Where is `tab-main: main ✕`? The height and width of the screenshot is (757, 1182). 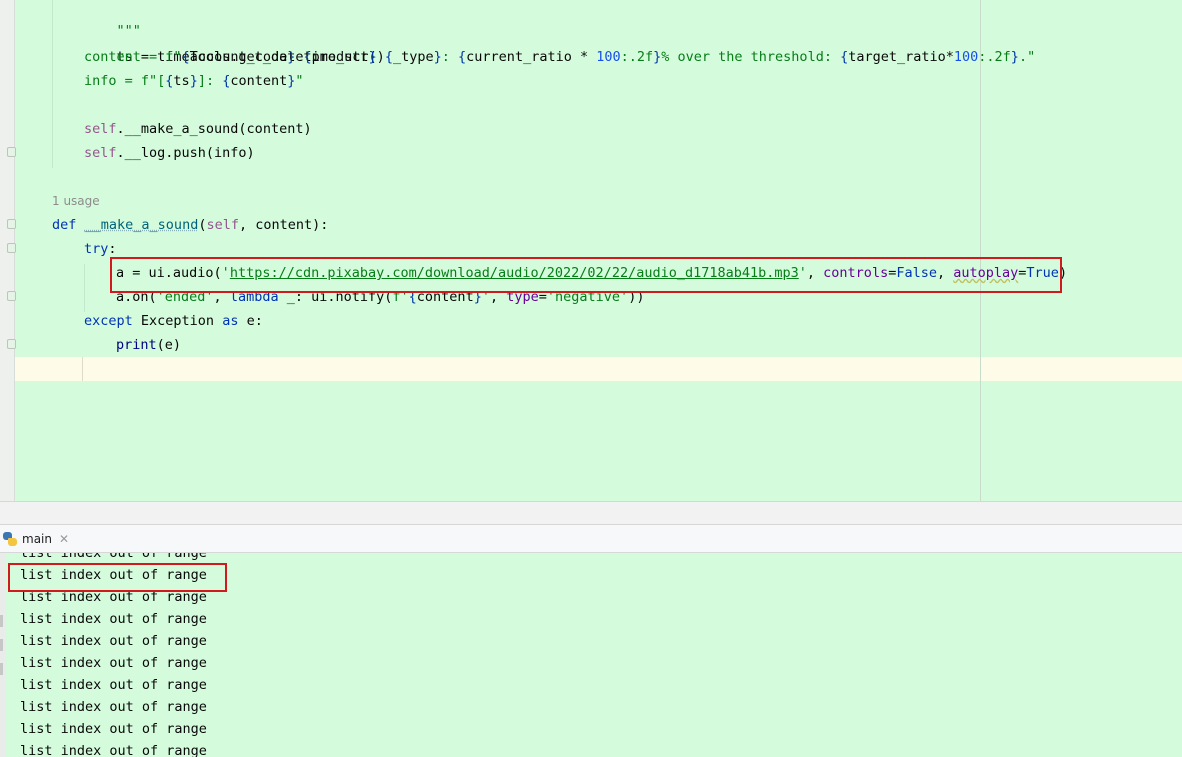 tab-main: main ✕ is located at coordinates (34, 539).